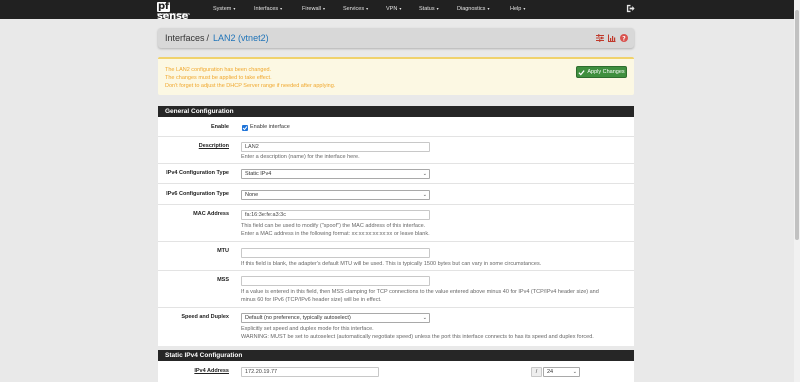 The height and width of the screenshot is (382, 800). I want to click on speed-label: Speed and Duplex, so click(205, 317).